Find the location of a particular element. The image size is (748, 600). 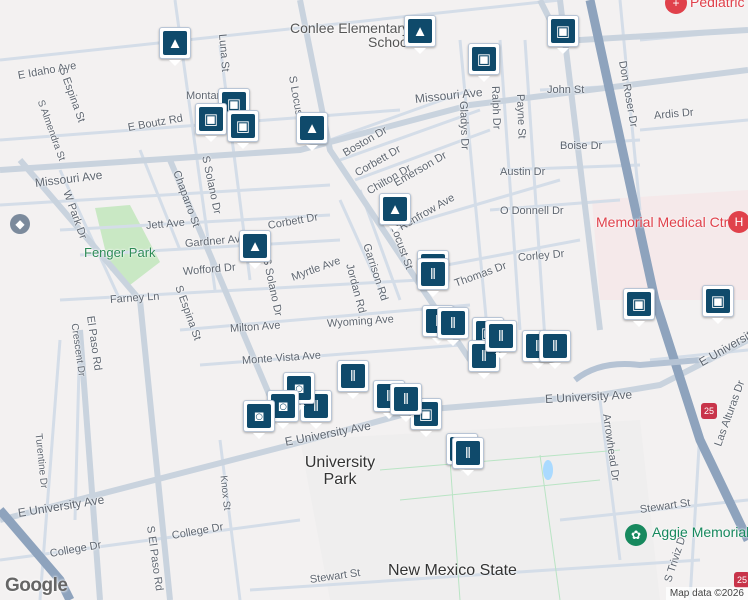

coffee-cup-icon: ◙ is located at coordinates (259, 416).